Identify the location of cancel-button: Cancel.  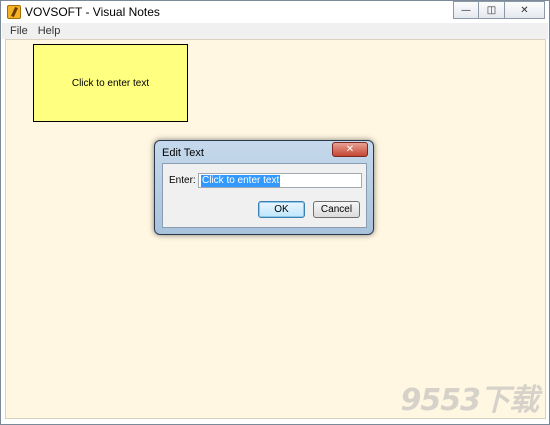
(336, 209).